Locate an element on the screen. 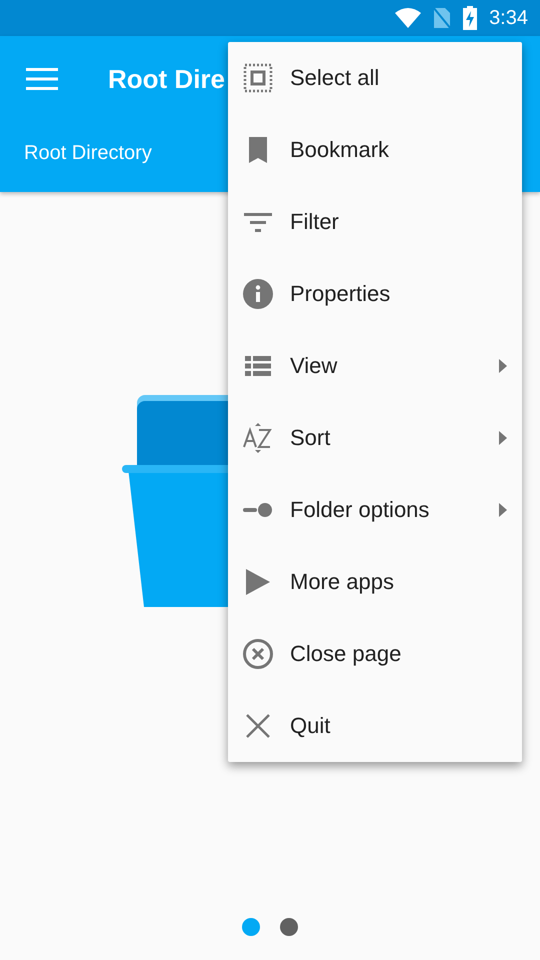 The image size is (540, 960). menu-item: Quit is located at coordinates (375, 726).